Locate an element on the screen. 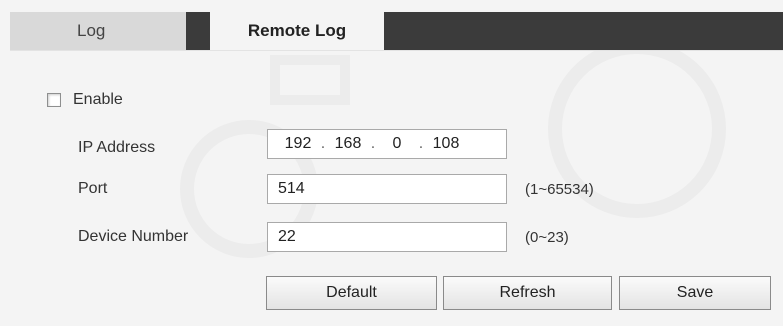 The height and width of the screenshot is (326, 783). tab-remote-log-label: Remote Log is located at coordinates (297, 30).